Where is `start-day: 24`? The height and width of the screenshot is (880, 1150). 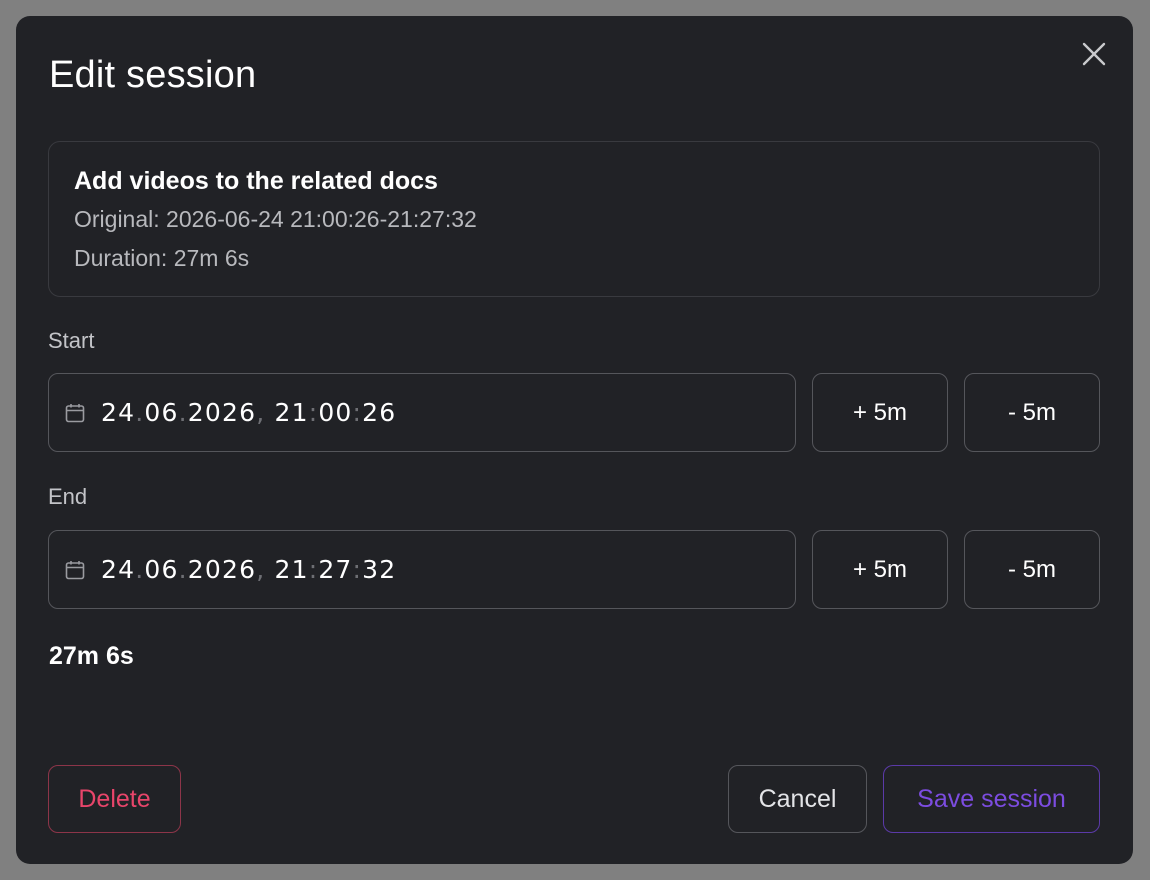
start-day: 24 is located at coordinates (118, 412).